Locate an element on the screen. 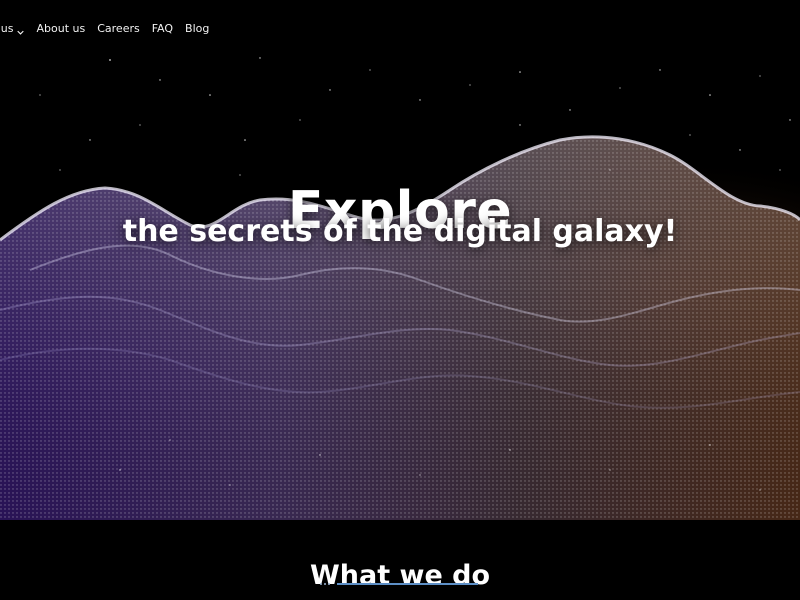 Image resolution: width=800 pixels, height=600 pixels. section-divider is located at coordinates (400, 585).